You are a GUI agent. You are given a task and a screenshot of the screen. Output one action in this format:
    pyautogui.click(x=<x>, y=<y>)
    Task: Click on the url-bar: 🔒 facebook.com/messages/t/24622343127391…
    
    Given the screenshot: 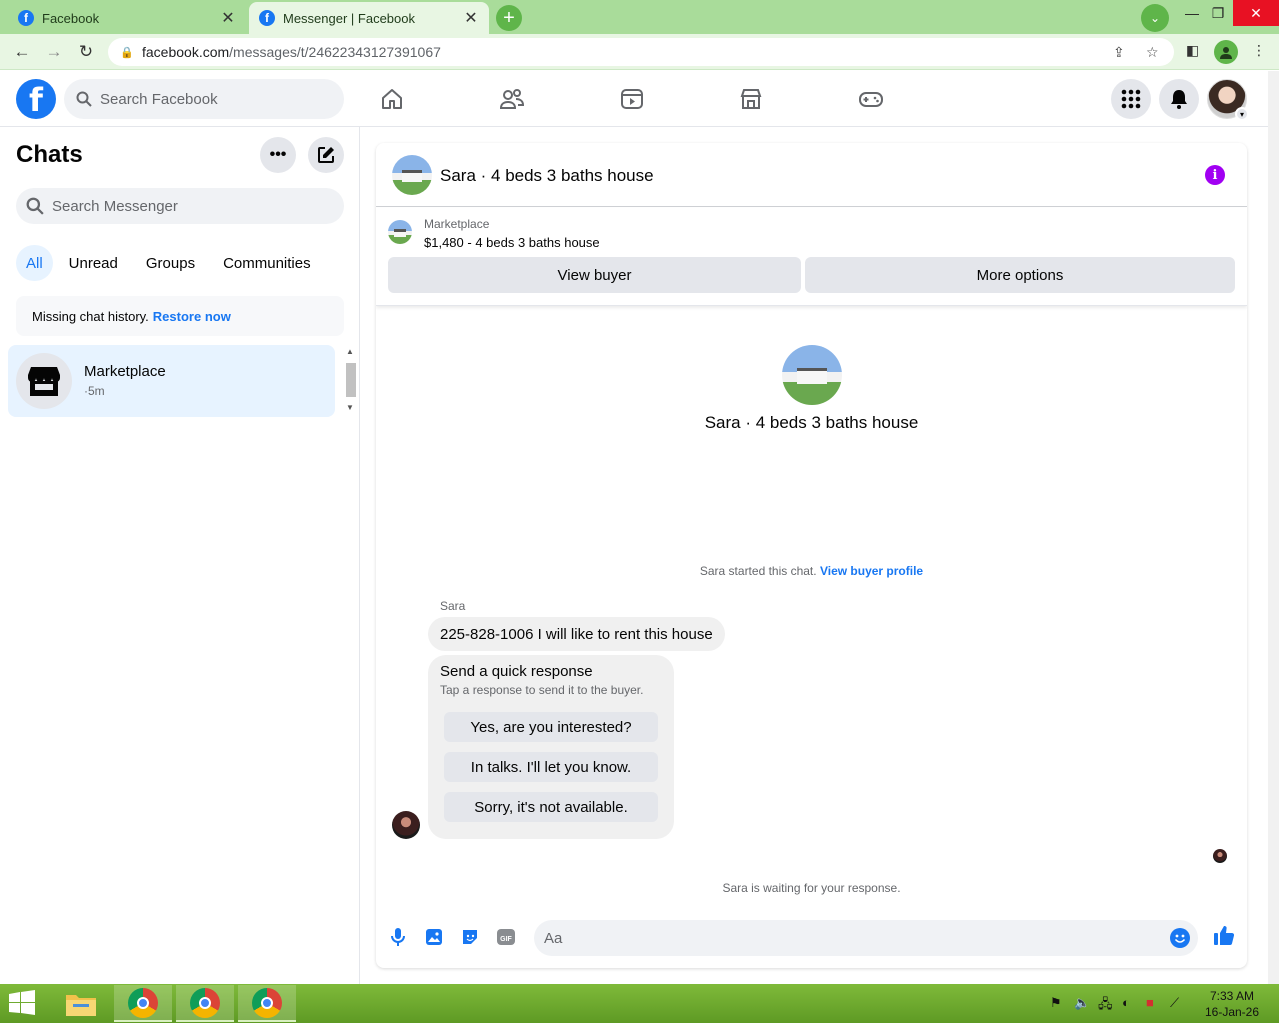 What is the action you would take?
    pyautogui.click(x=641, y=52)
    